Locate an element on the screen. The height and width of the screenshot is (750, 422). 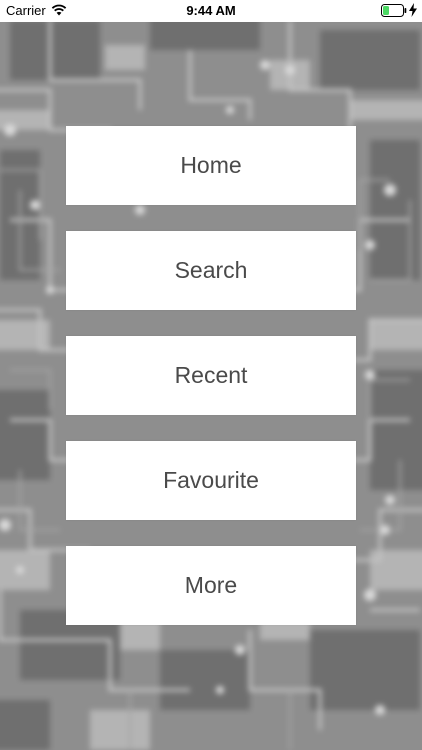
search-button: Search is located at coordinates (211, 270).